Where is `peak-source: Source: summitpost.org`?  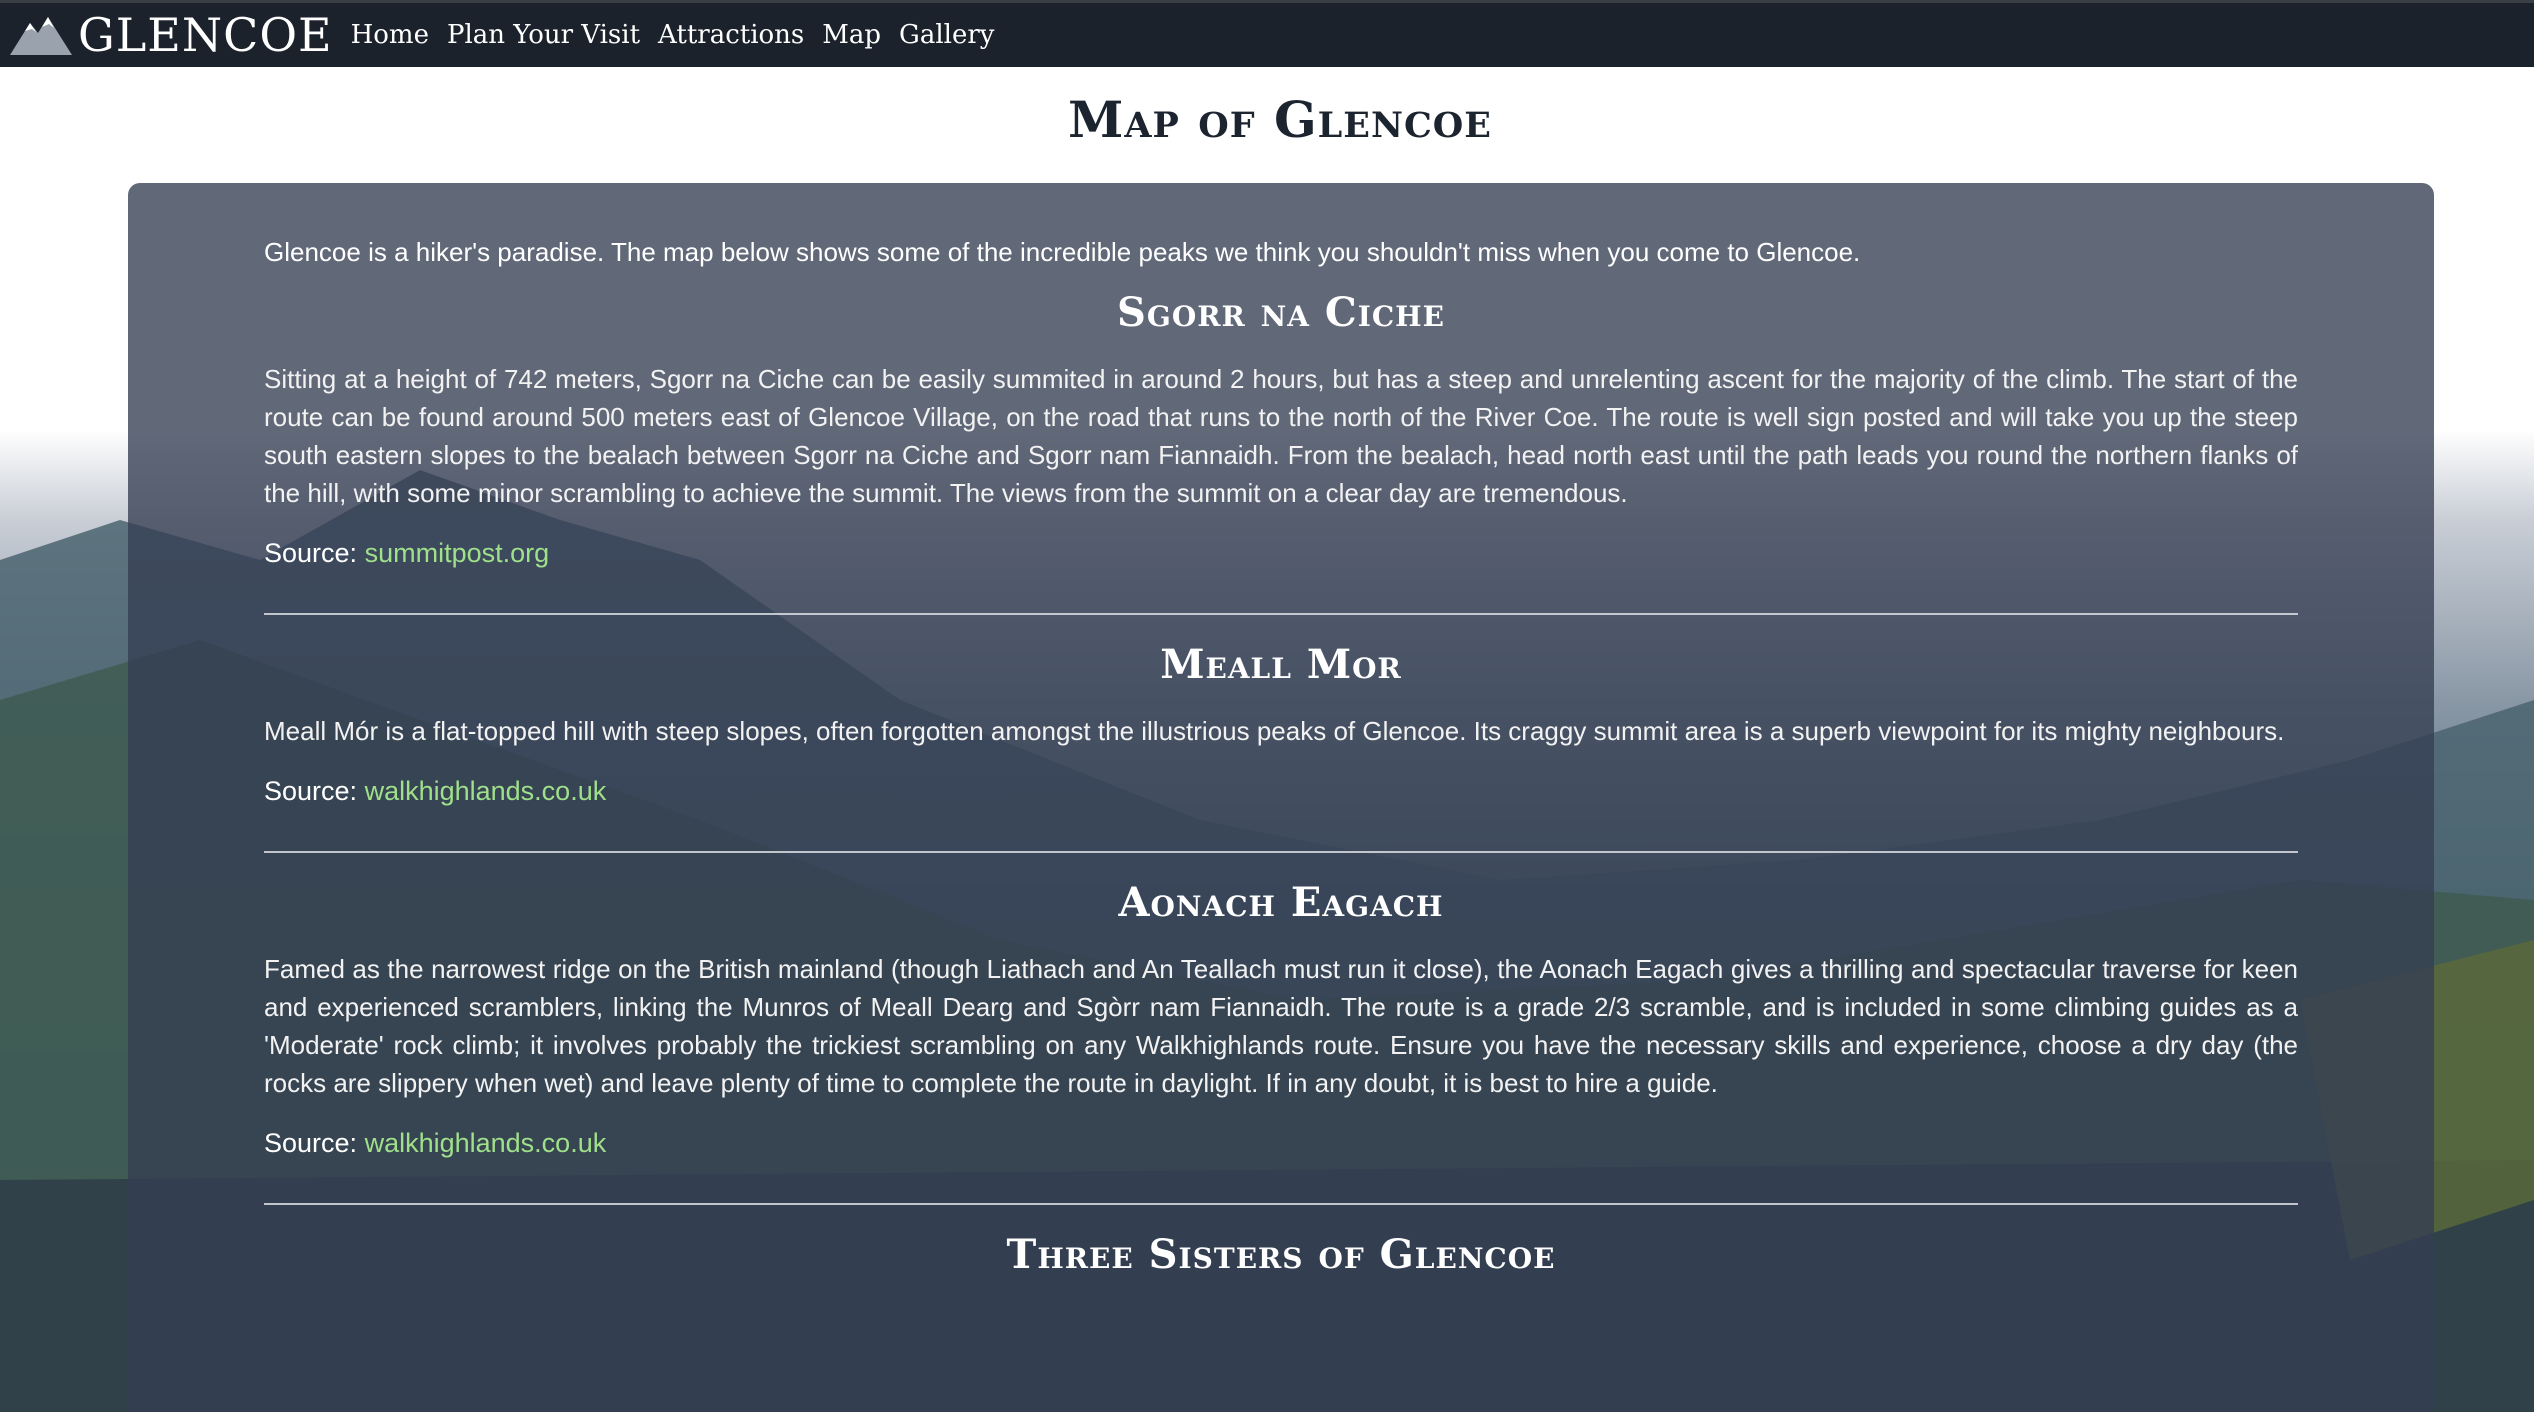
peak-source: Source: summitpost.org is located at coordinates (1281, 553).